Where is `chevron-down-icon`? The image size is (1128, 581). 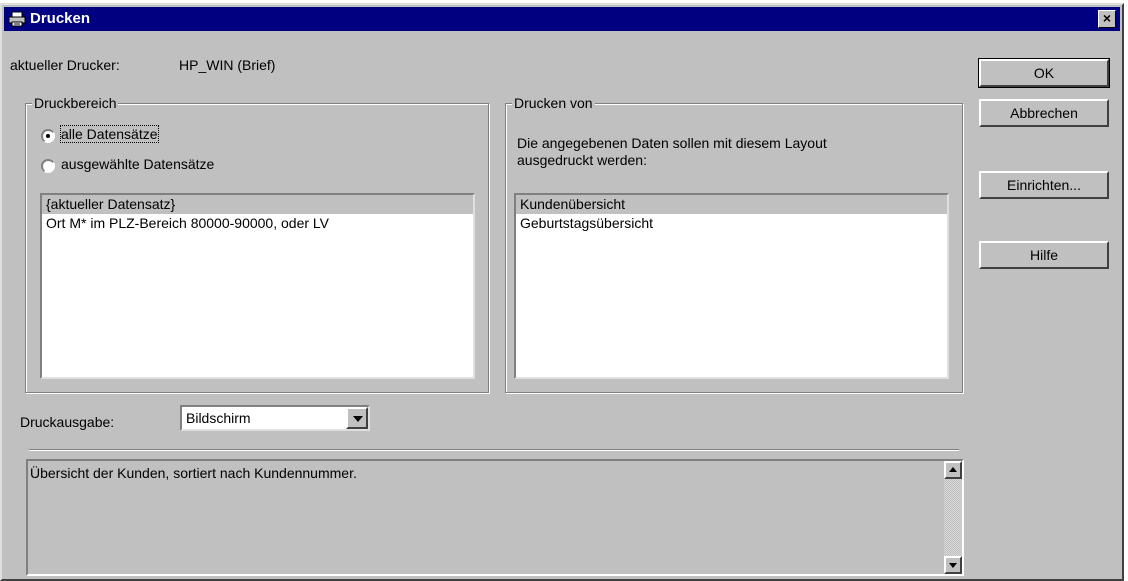
chevron-down-icon is located at coordinates (358, 419).